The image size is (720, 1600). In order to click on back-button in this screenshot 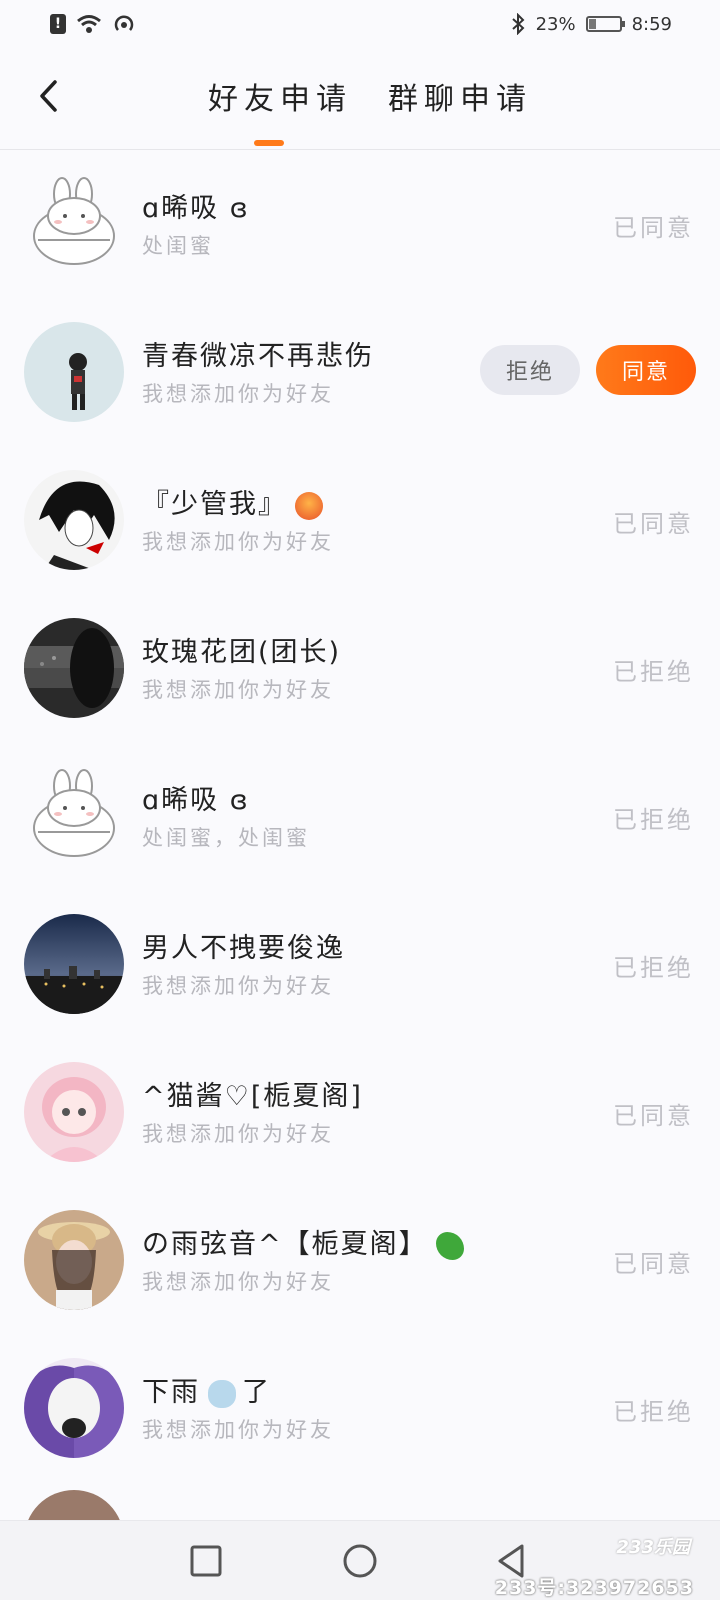, I will do `click(48, 96)`.